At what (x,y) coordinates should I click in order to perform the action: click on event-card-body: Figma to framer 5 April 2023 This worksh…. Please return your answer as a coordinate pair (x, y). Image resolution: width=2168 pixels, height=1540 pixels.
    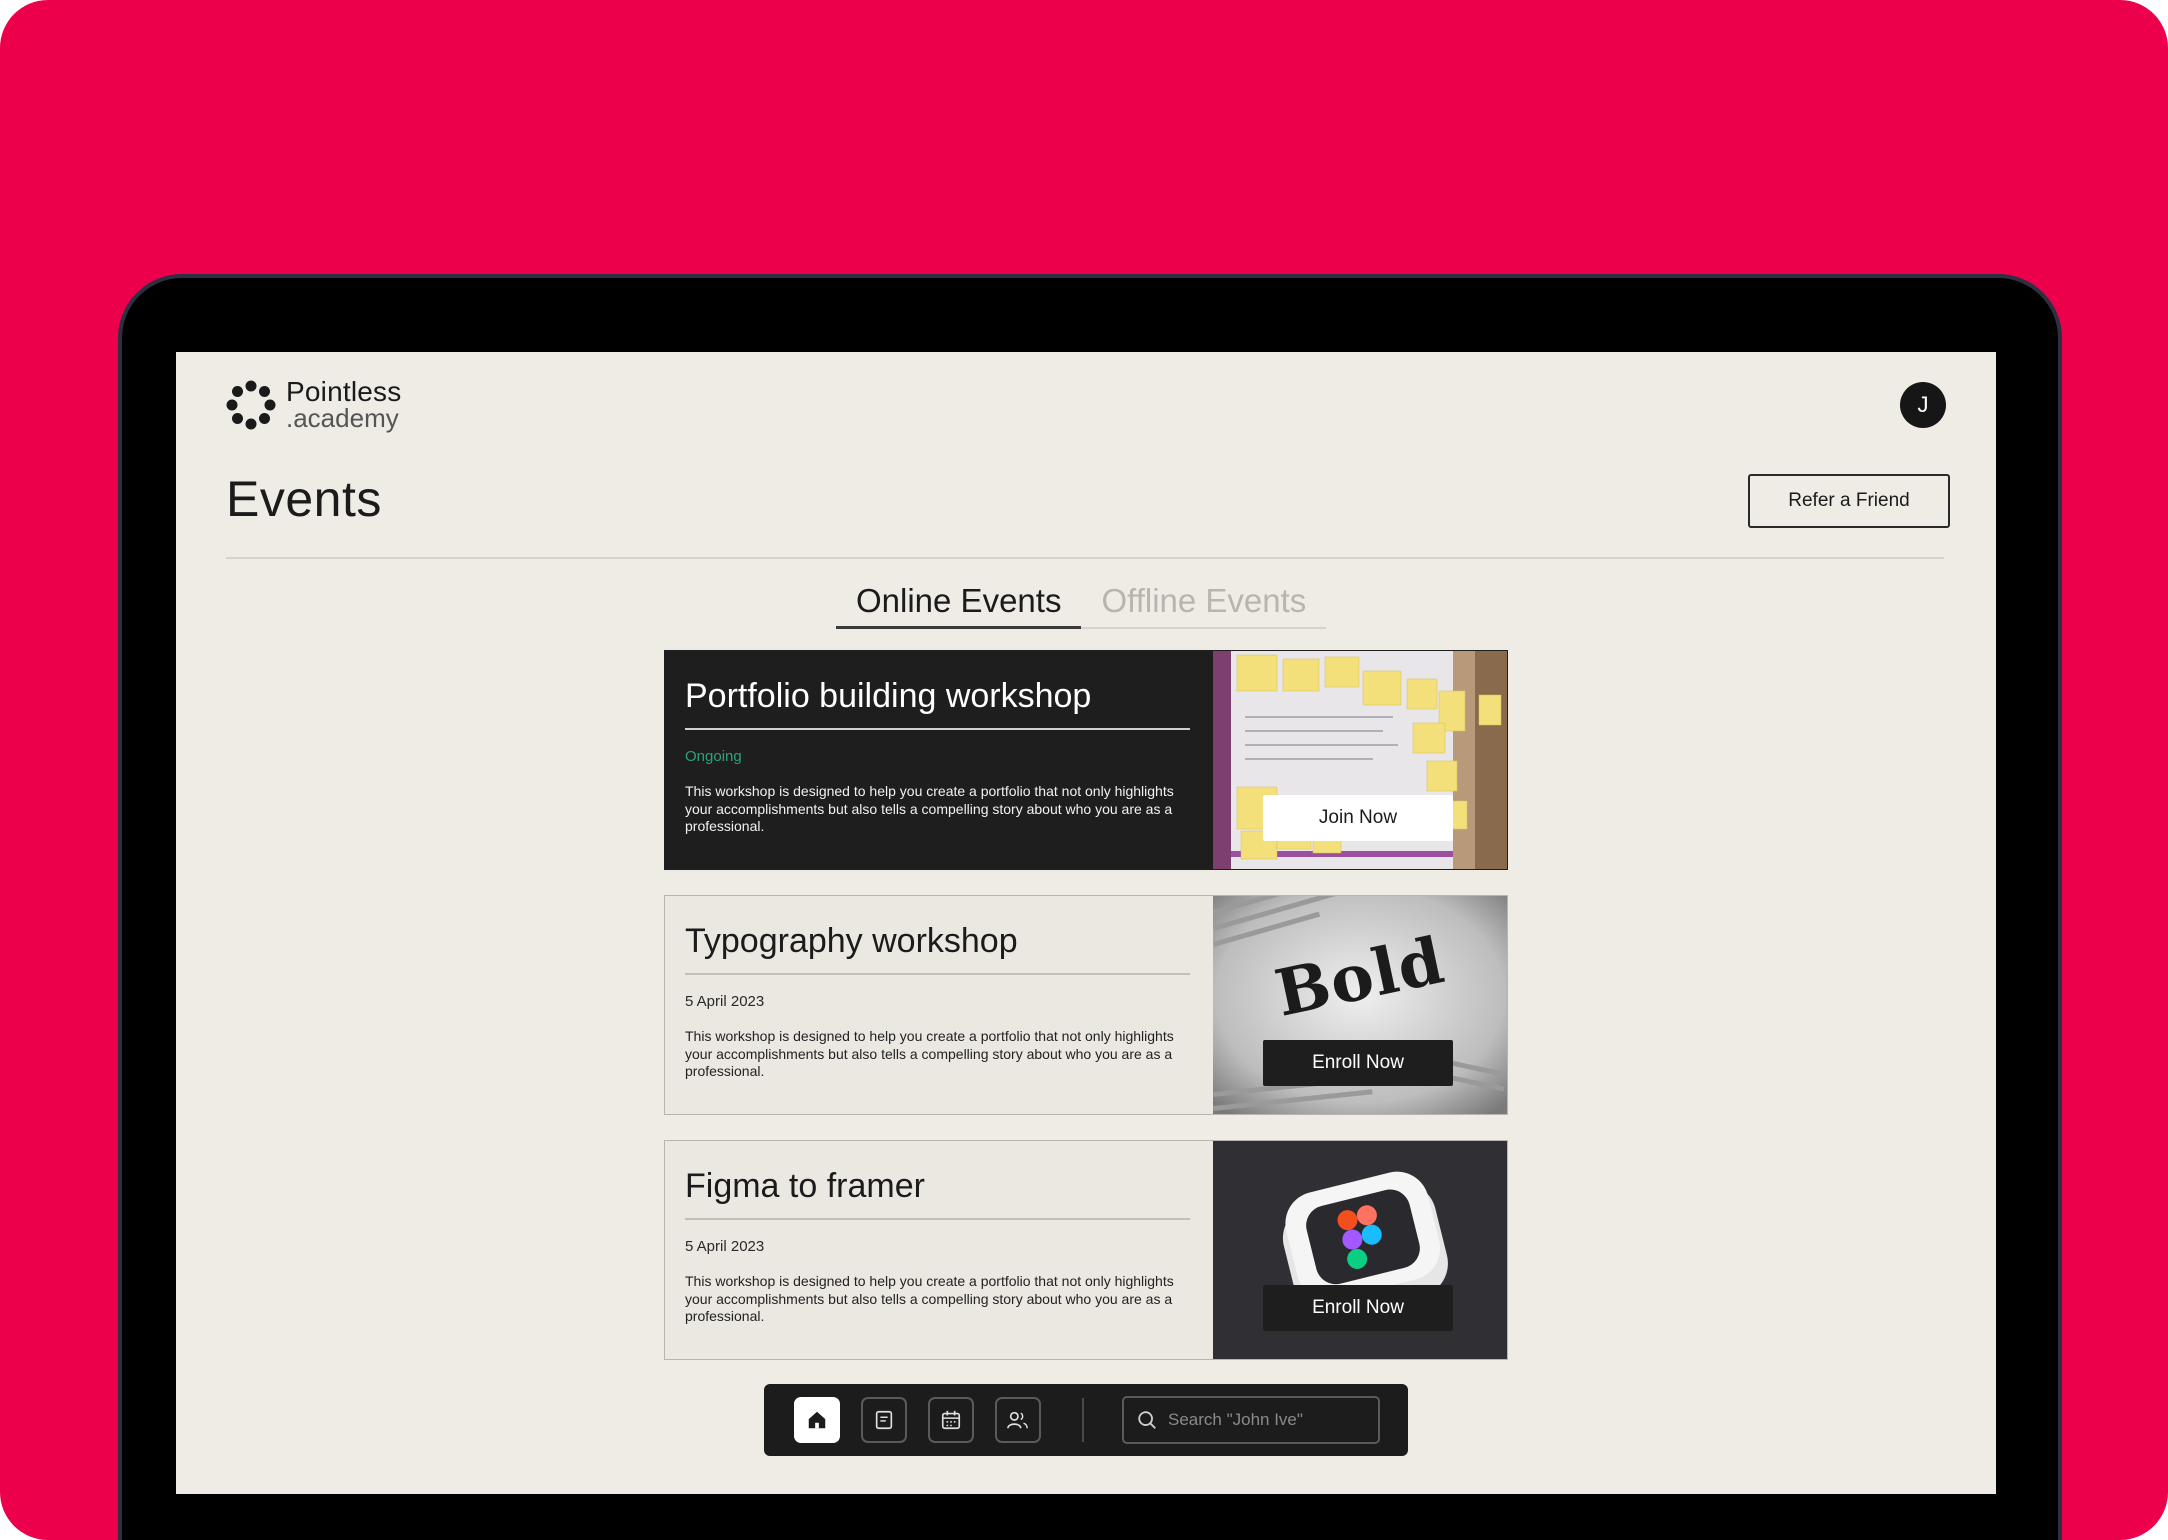
    Looking at the image, I should click on (937, 1246).